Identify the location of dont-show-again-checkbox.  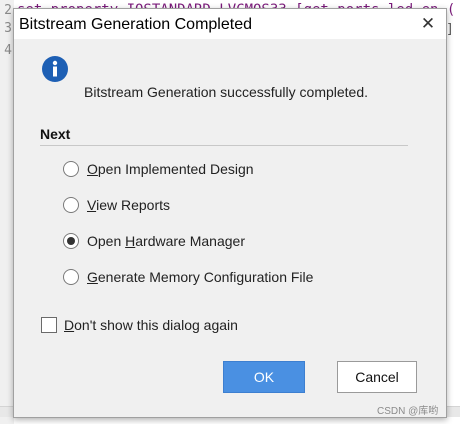
(49, 325).